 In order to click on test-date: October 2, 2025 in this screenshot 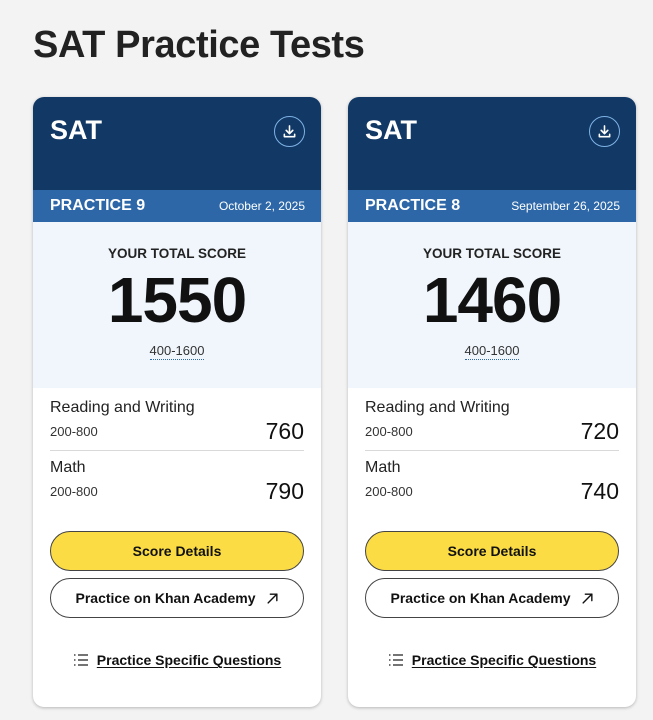, I will do `click(261, 206)`.